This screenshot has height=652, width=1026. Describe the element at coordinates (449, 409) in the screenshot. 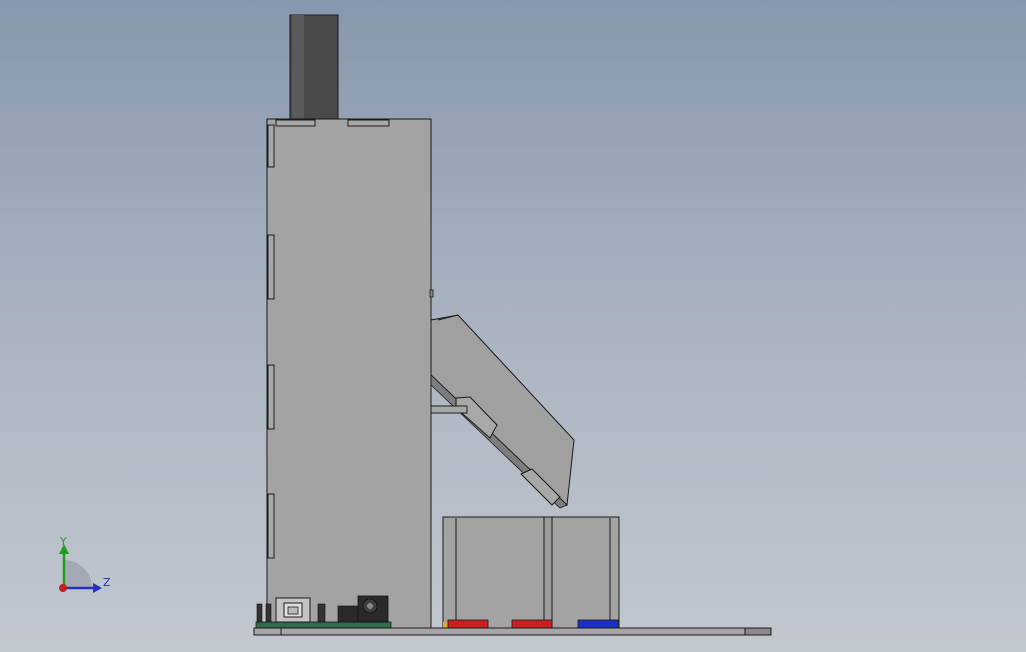

I see `panel-strut` at that location.